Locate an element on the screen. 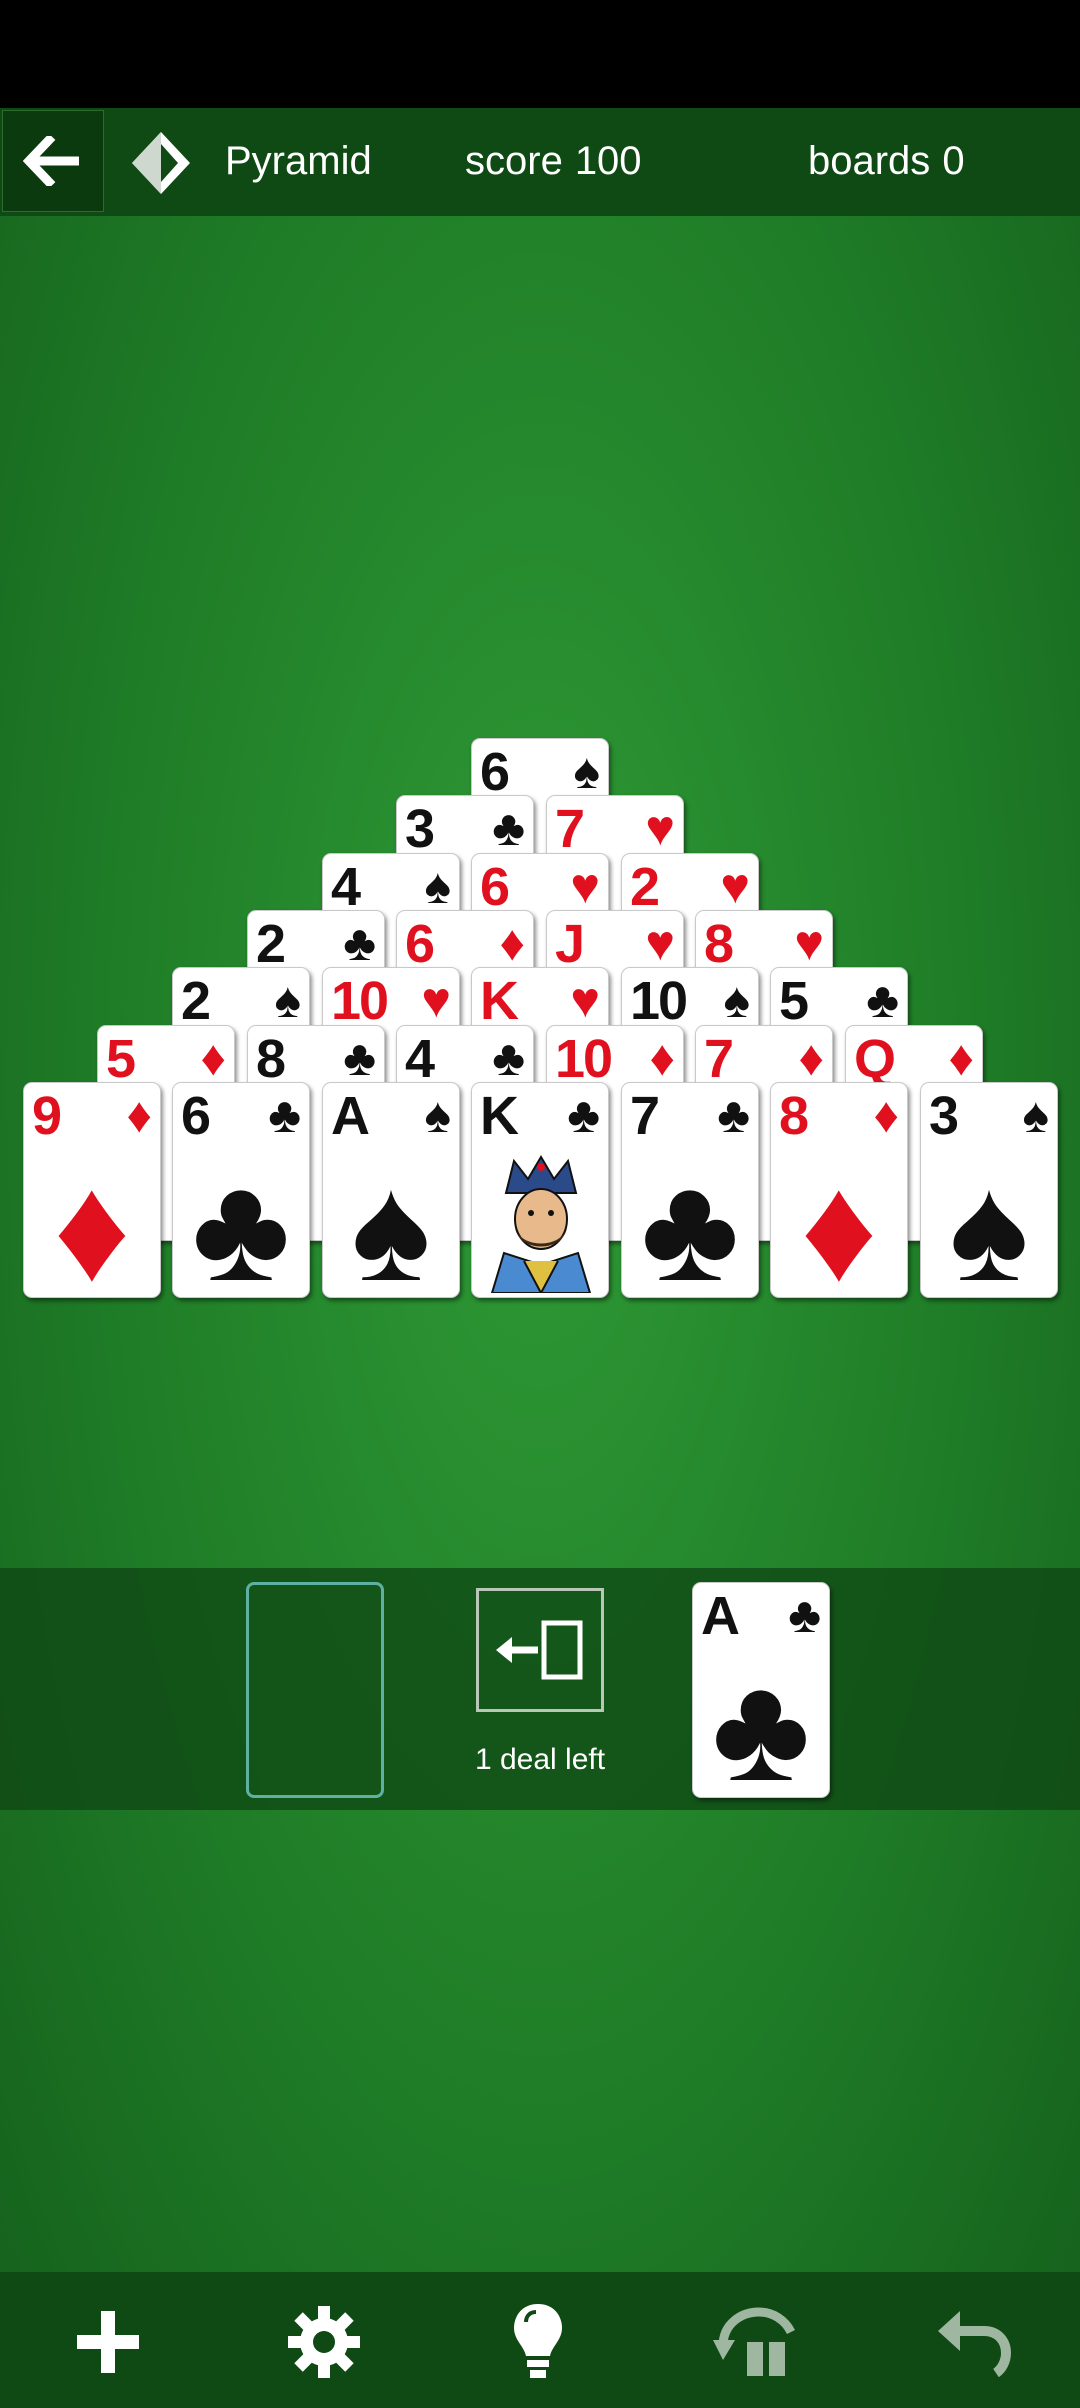 The height and width of the screenshot is (2408, 1080). game-title: Pyramid is located at coordinates (298, 161).